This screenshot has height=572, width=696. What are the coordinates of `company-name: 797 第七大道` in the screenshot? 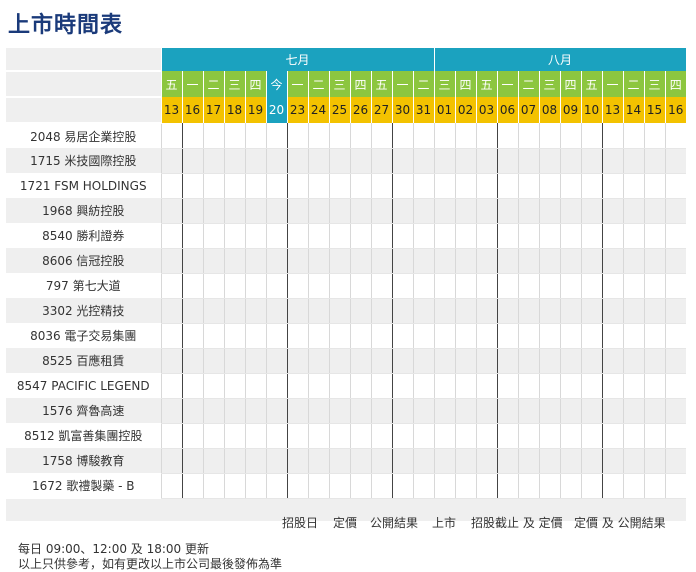 It's located at (83, 285).